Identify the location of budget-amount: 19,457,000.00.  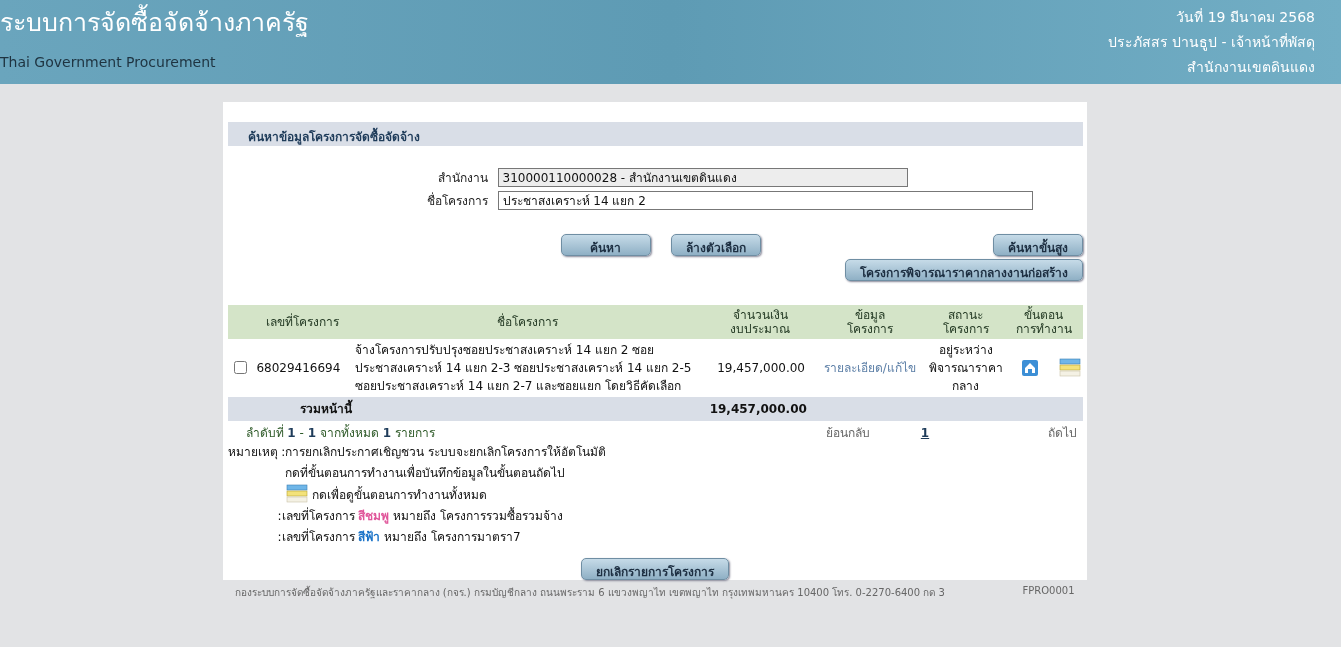
(760, 368).